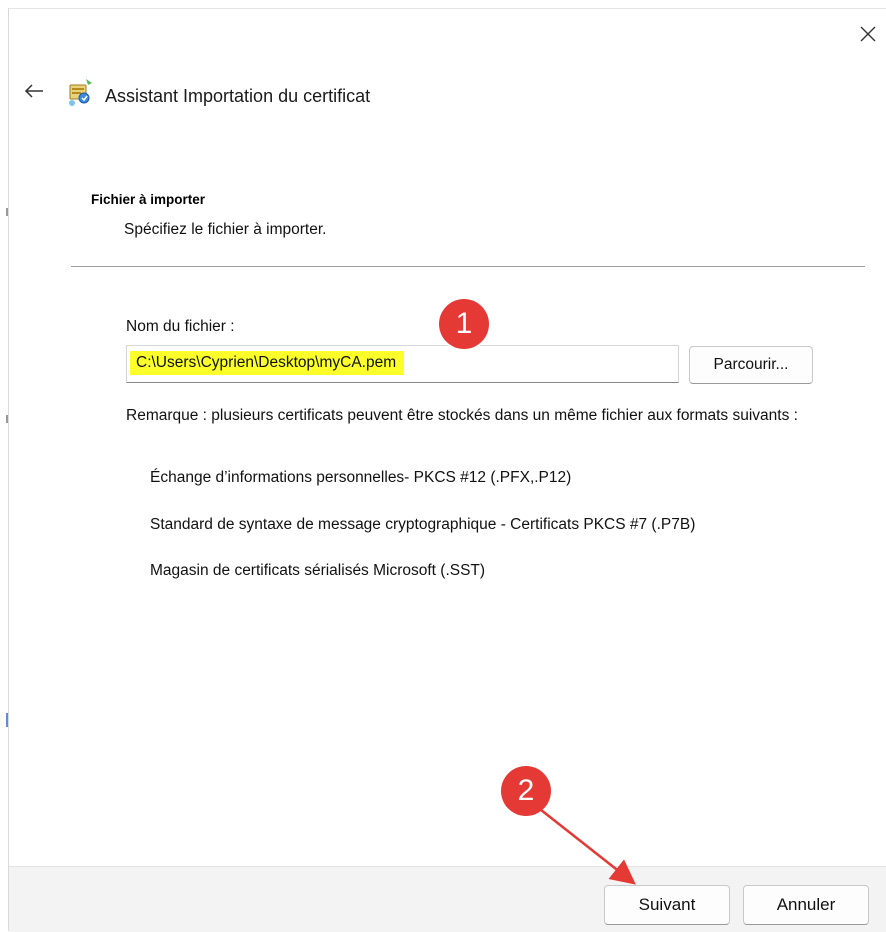 The image size is (886, 932). What do you see at coordinates (667, 905) in the screenshot?
I see `next-button: Suivant` at bounding box center [667, 905].